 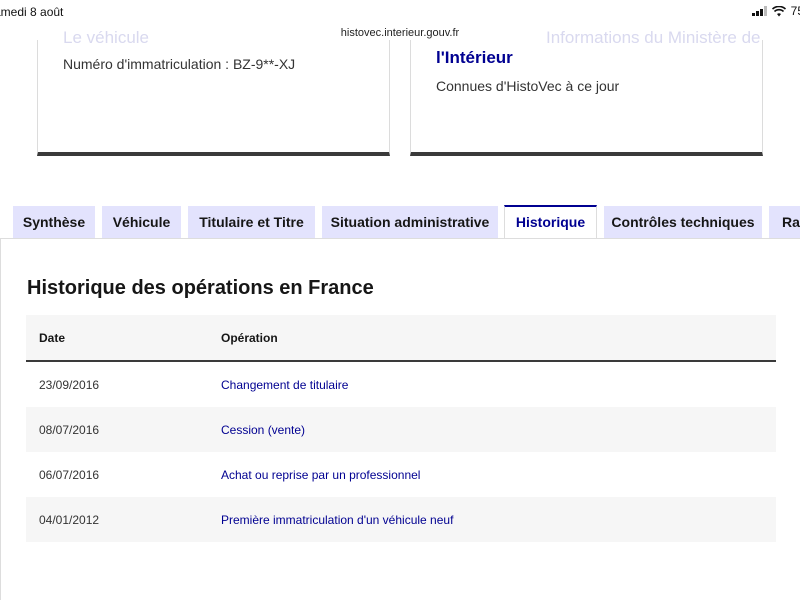 I want to click on row-date: 06/07/2016, so click(x=69, y=474).